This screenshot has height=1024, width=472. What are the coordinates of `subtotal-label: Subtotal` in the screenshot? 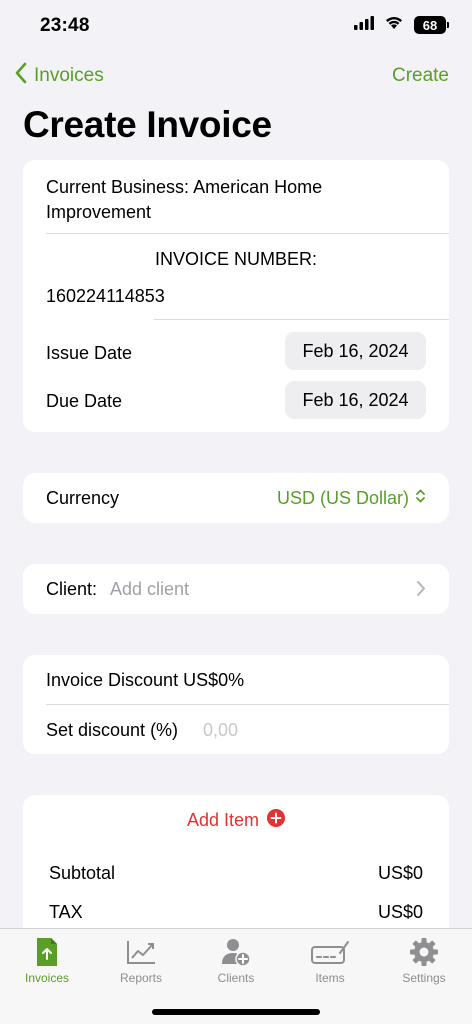 It's located at (82, 873).